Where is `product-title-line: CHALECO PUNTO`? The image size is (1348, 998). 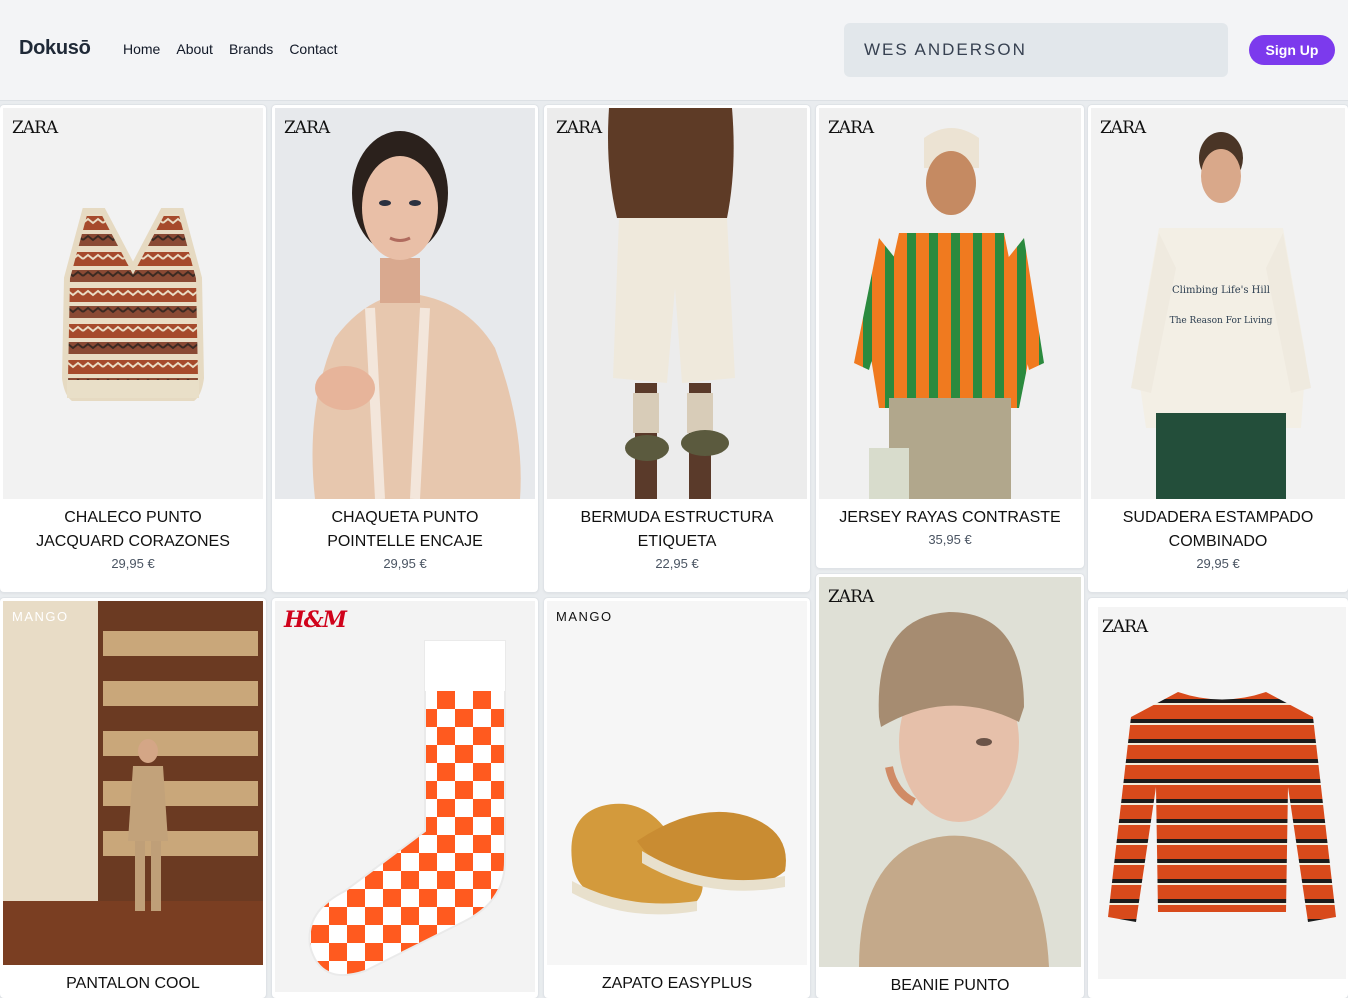
product-title-line: CHALECO PUNTO is located at coordinates (133, 517).